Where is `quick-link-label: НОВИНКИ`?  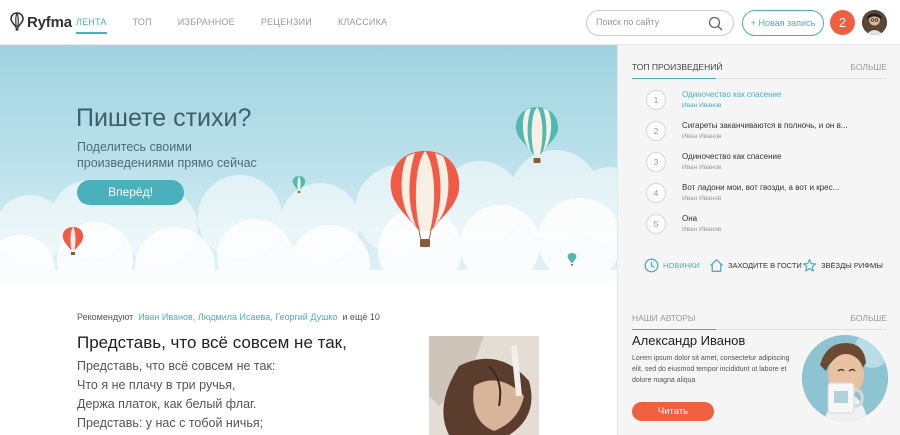
quick-link-label: НОВИНКИ is located at coordinates (681, 265).